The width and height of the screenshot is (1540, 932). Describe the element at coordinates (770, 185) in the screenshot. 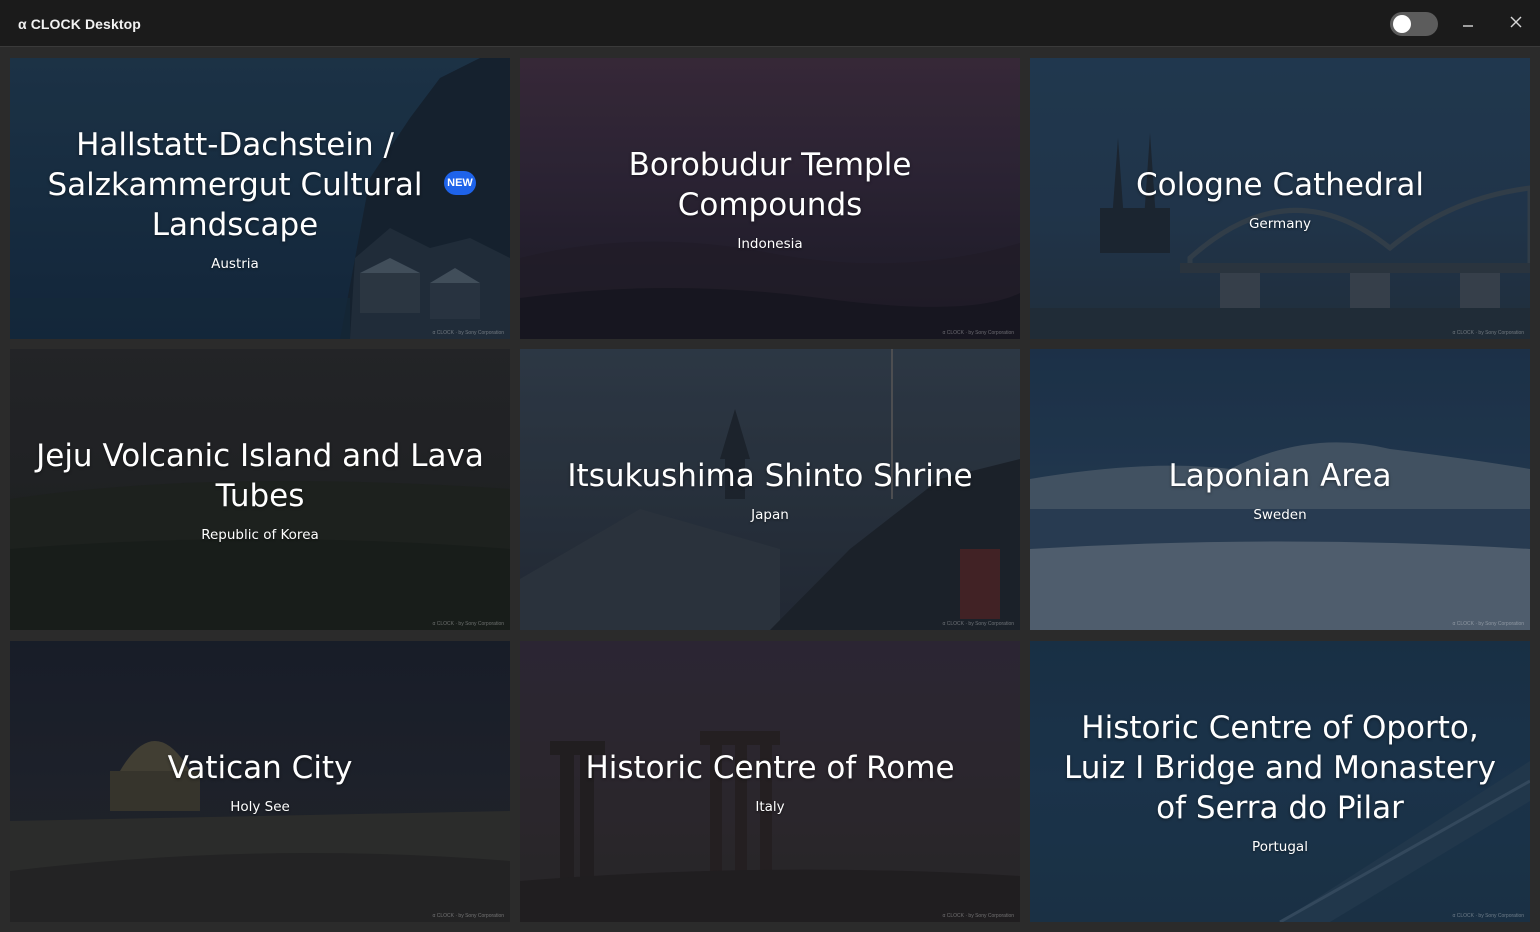

I see `card-title: Borobudur Temple Compounds` at that location.